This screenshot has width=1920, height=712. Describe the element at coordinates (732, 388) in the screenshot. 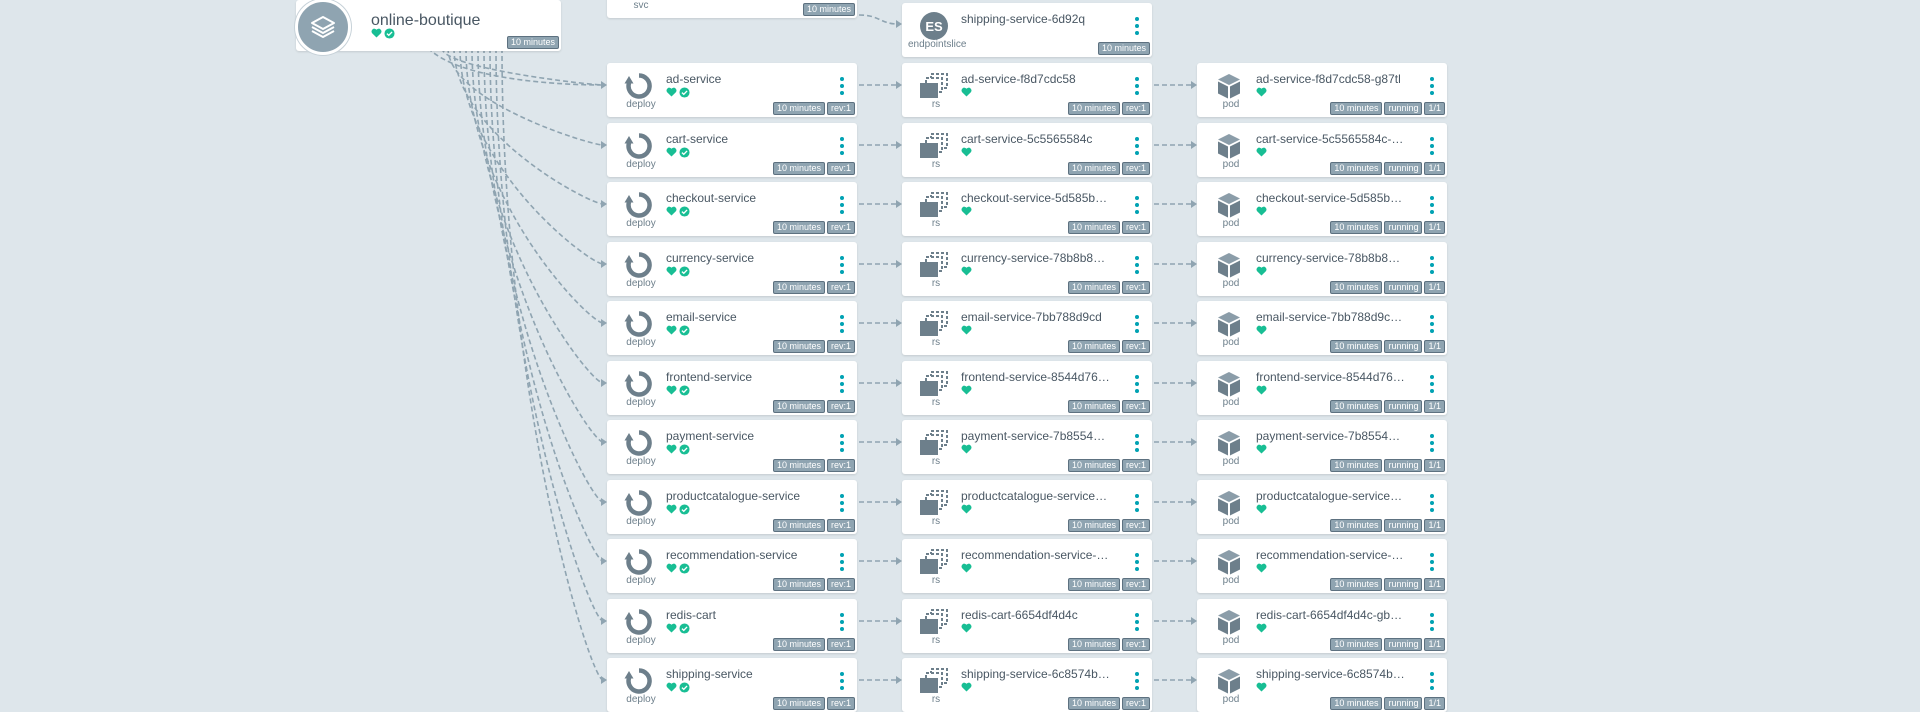

I see `deploy-node: deploy frontend-service 10 minutes rev:1` at that location.